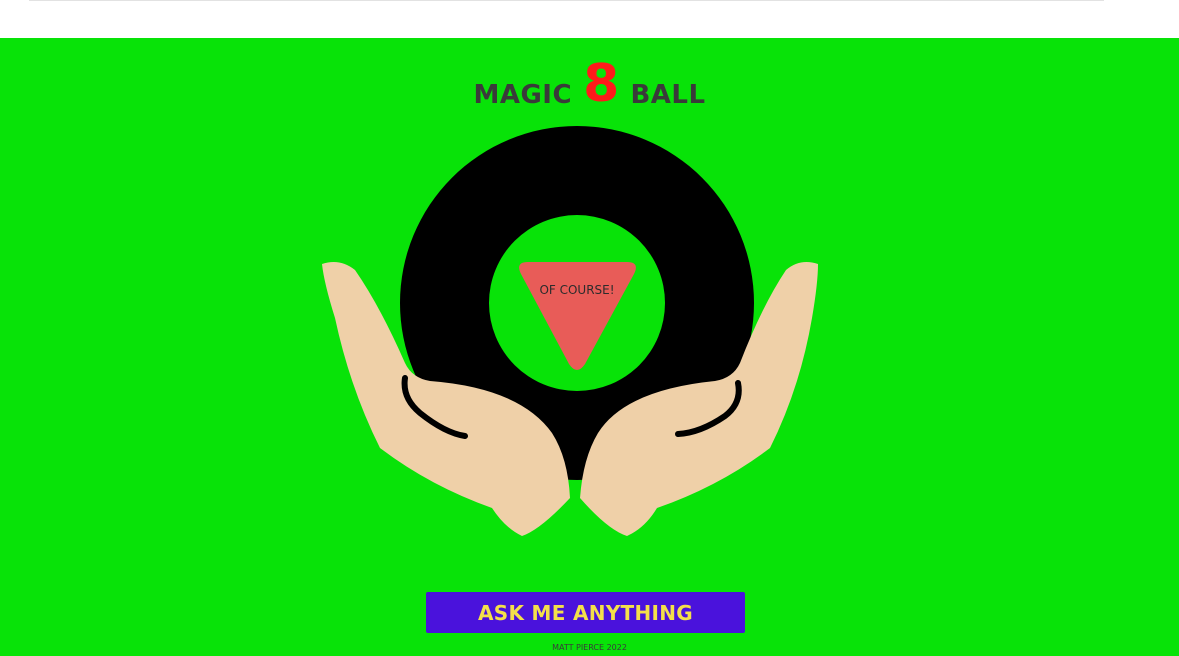  I want to click on answer-text: OF COURSE!, so click(576, 290).